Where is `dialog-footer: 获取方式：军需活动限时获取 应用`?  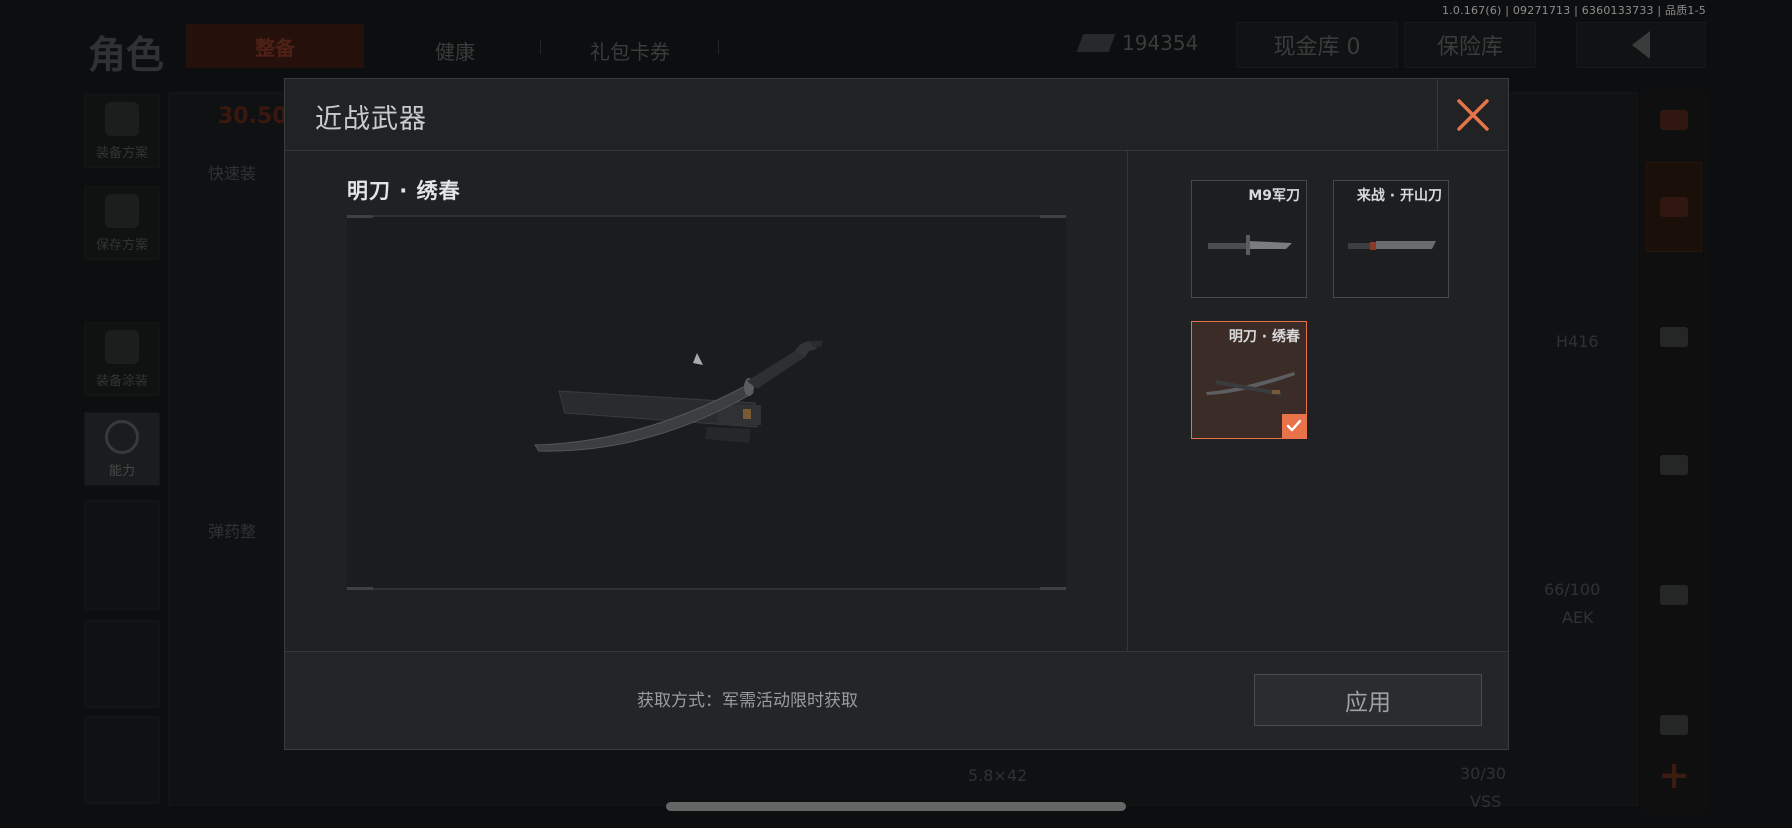 dialog-footer: 获取方式：军需活动限时获取 应用 is located at coordinates (896, 700).